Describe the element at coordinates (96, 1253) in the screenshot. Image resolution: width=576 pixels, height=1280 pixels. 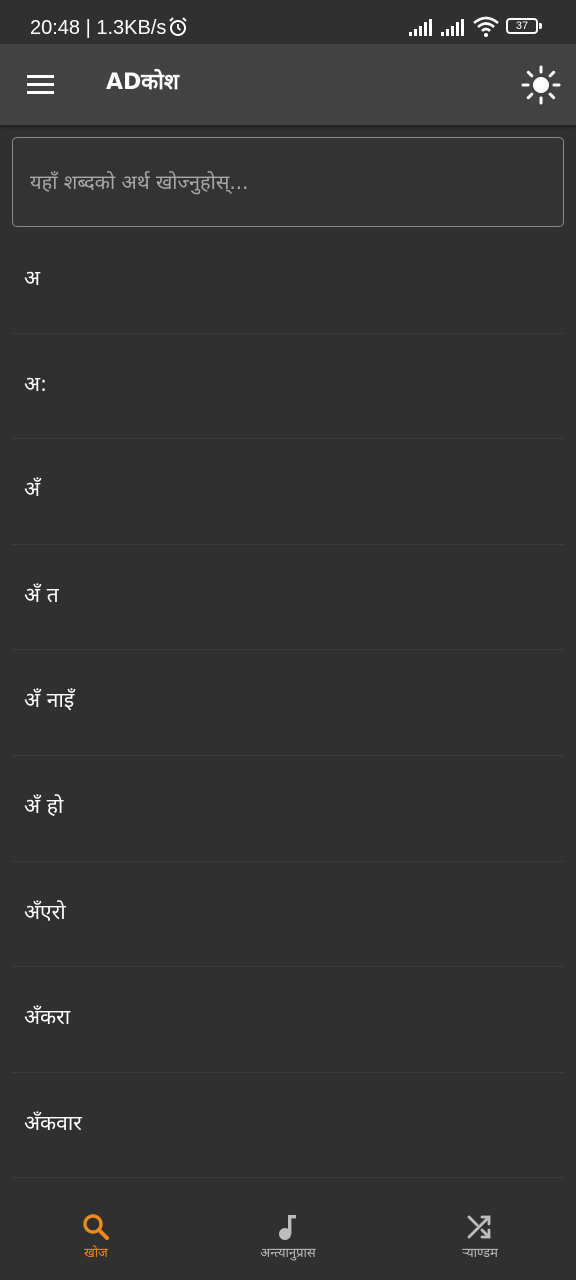
I see `tab-search-label: खोज` at that location.